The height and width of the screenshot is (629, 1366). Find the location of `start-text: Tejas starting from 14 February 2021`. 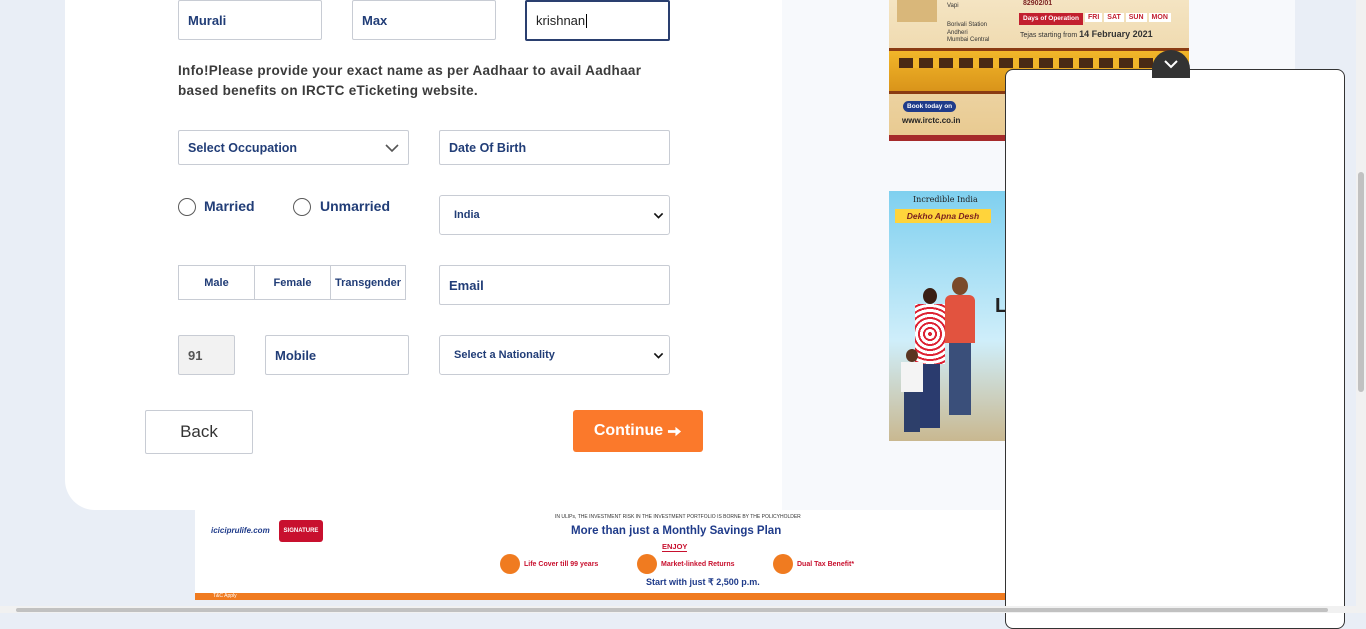

start-text: Tejas starting from 14 February 2021 is located at coordinates (1086, 34).